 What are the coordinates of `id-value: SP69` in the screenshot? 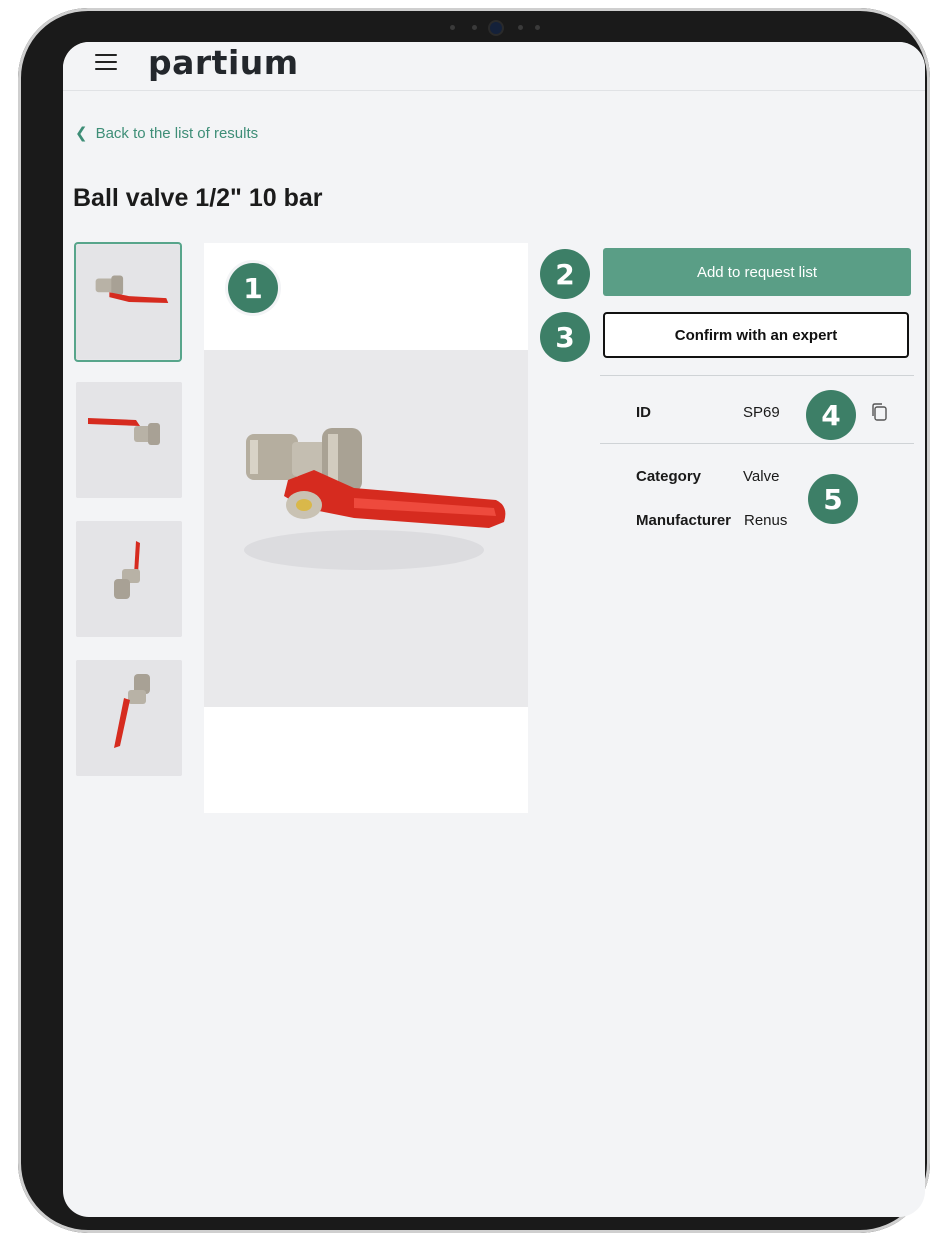 It's located at (761, 412).